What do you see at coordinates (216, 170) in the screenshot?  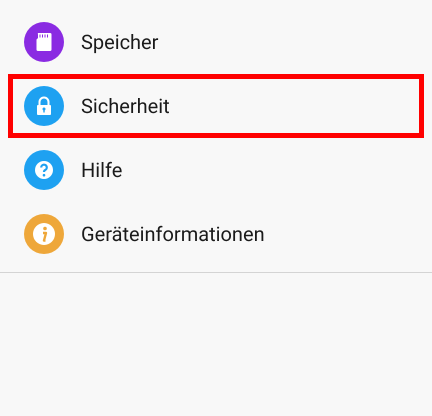 I see `settings-item: Hilfe` at bounding box center [216, 170].